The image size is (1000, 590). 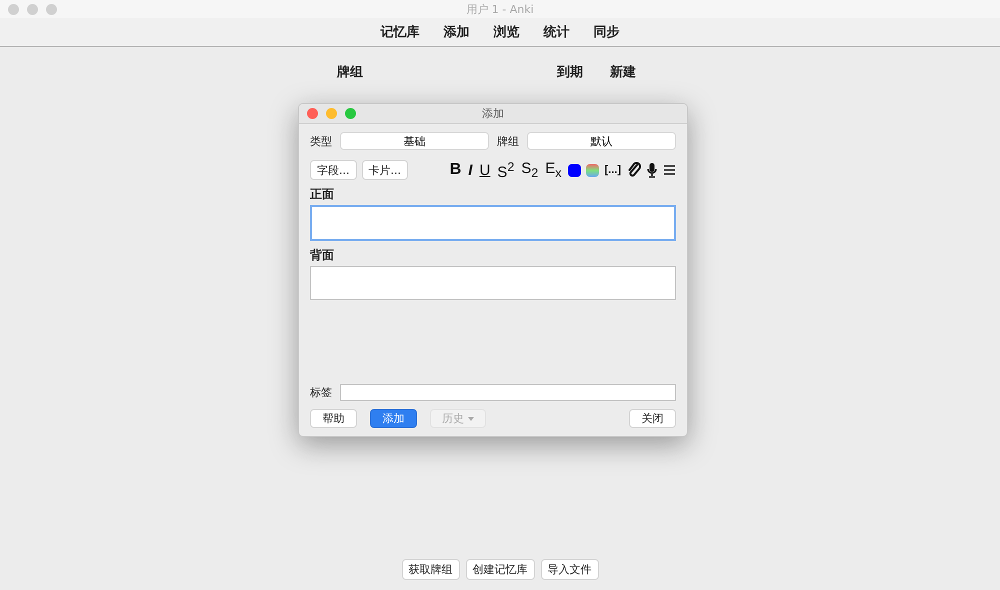 I want to click on action-button: 获取牌组, so click(x=431, y=569).